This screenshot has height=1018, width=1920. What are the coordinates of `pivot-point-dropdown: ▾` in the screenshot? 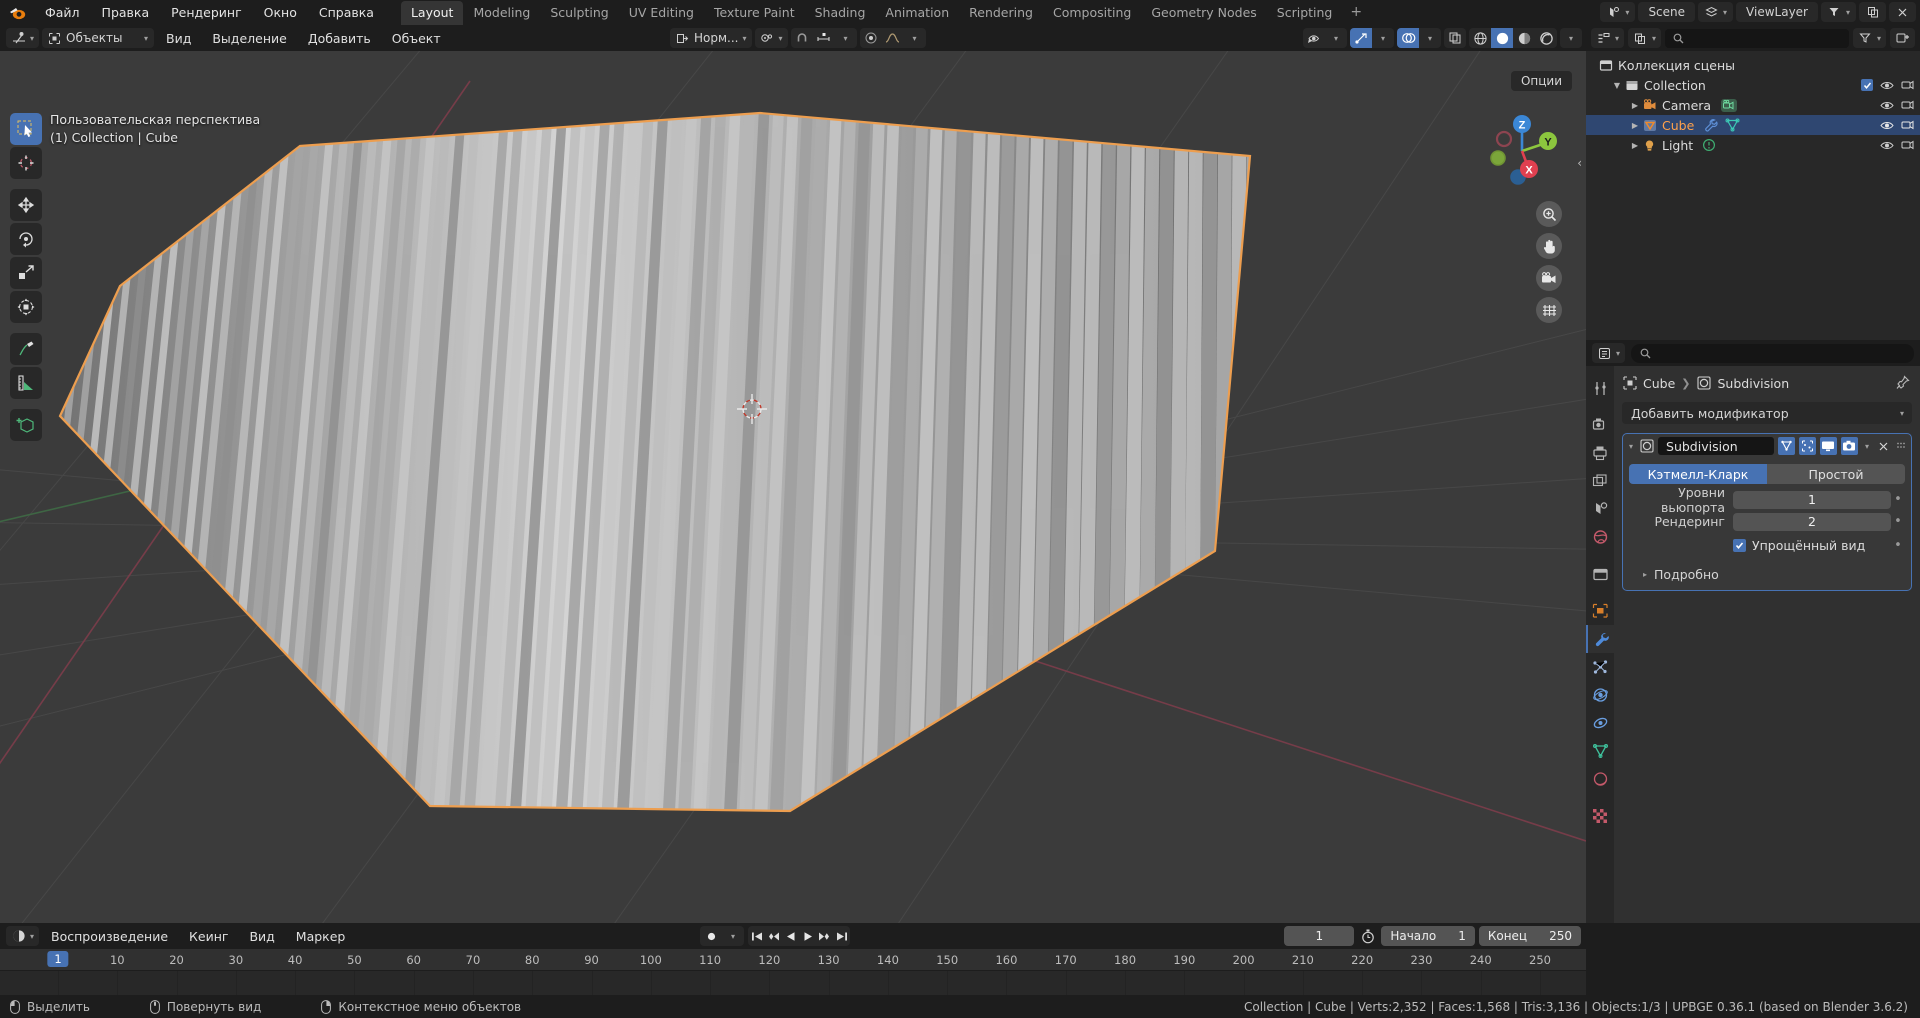 It's located at (771, 38).